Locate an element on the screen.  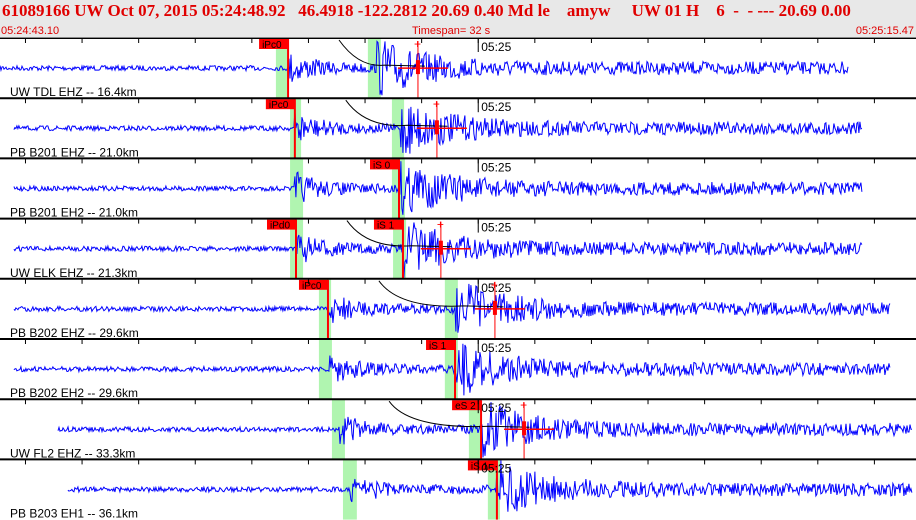
trace-panel: iPc0 +05:25PB B202 EHZ -- 29.6km is located at coordinates (458, 309).